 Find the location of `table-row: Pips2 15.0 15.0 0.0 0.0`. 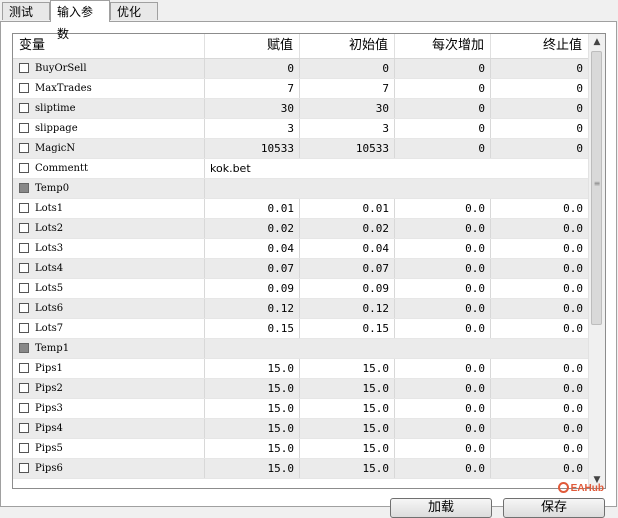

table-row: Pips2 15.0 15.0 0.0 0.0 is located at coordinates (301, 389).